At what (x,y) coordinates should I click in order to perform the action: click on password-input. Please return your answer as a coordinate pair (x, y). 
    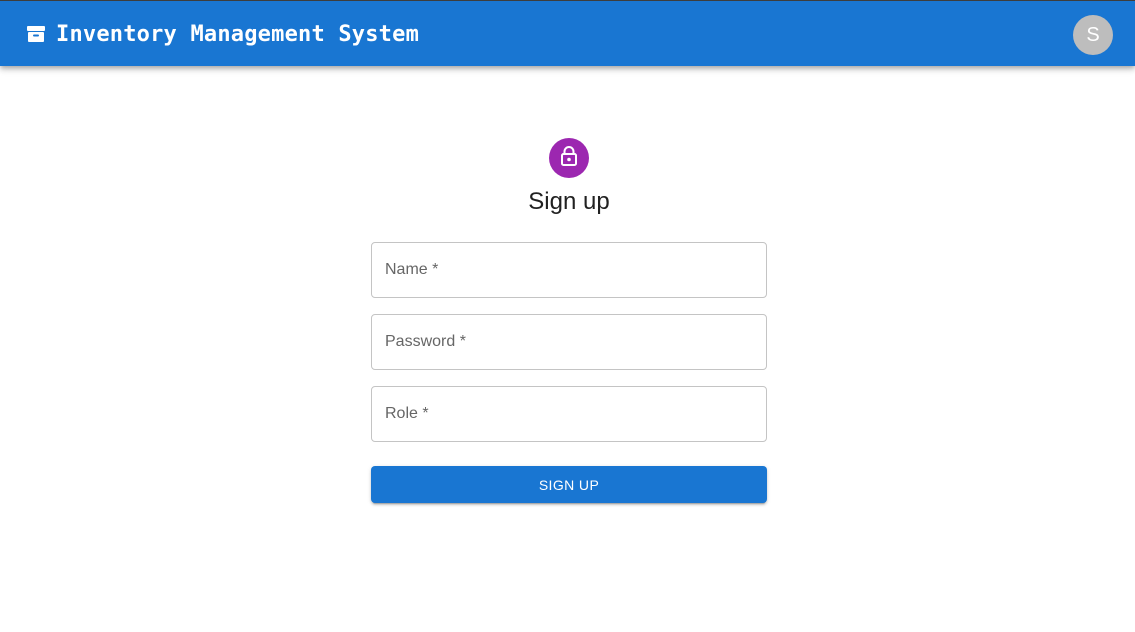
    Looking at the image, I should click on (569, 342).